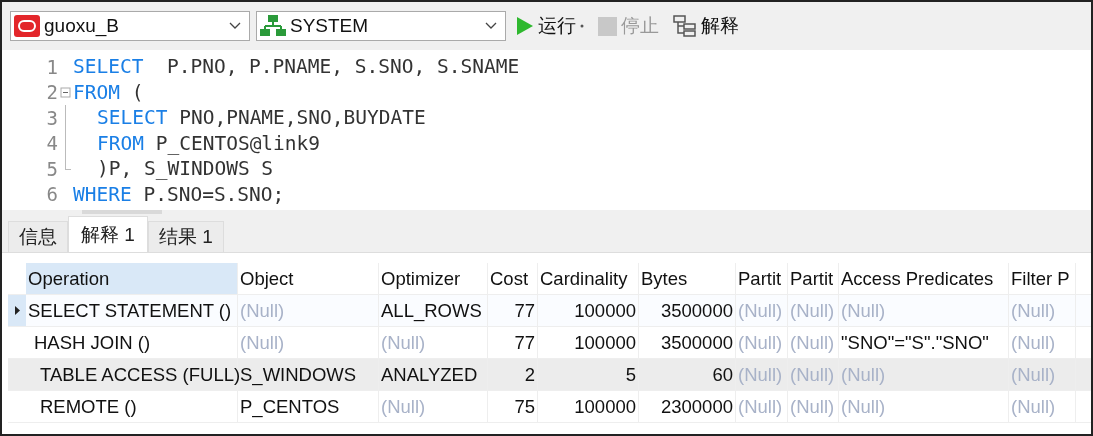 The image size is (1093, 436). Describe the element at coordinates (51, 92) in the screenshot. I see `line-number: 2` at that location.